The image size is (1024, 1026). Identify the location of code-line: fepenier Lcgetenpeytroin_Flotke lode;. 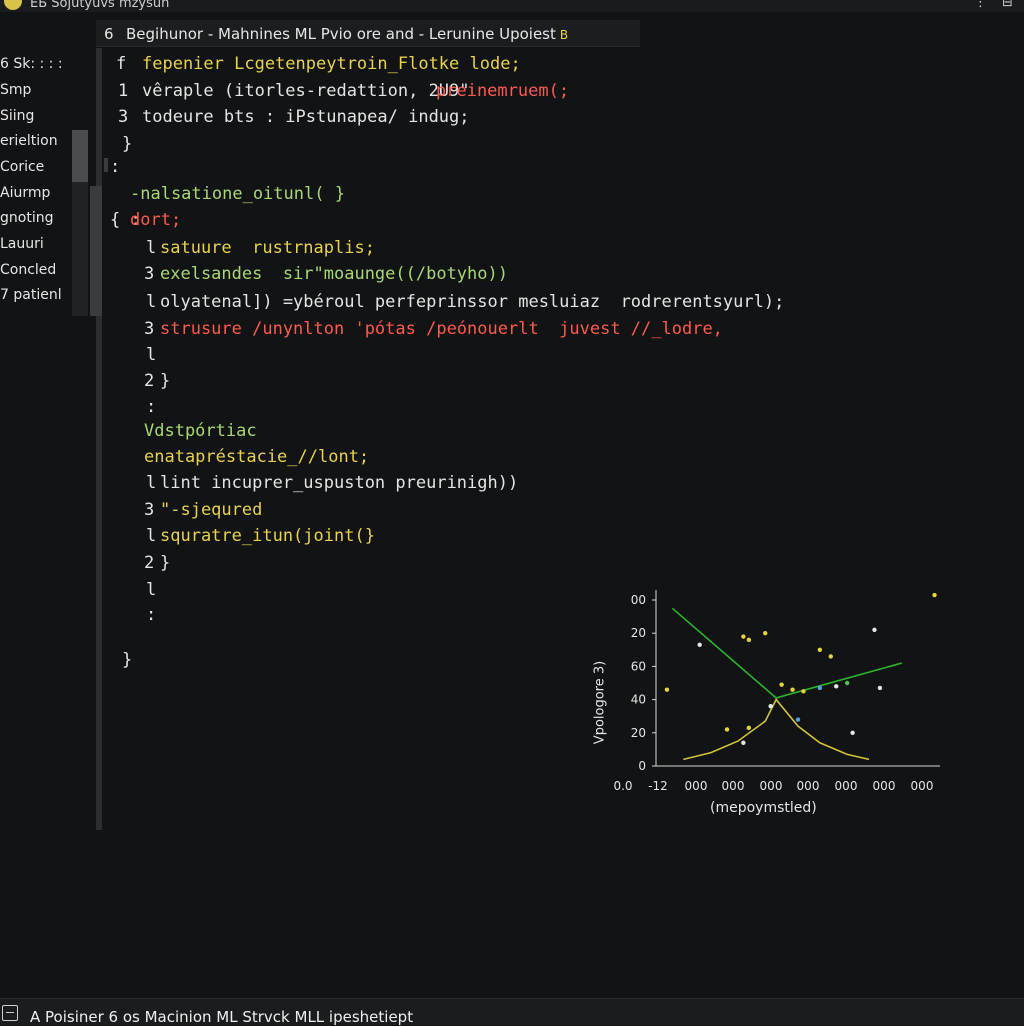
(331, 64).